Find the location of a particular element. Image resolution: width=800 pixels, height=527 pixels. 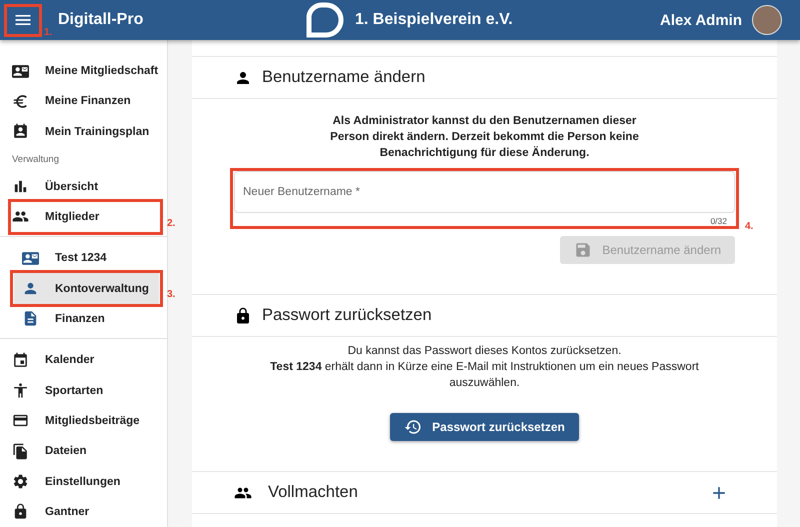

sidebar-item: Mitgliedsbeiträge is located at coordinates (85, 421).